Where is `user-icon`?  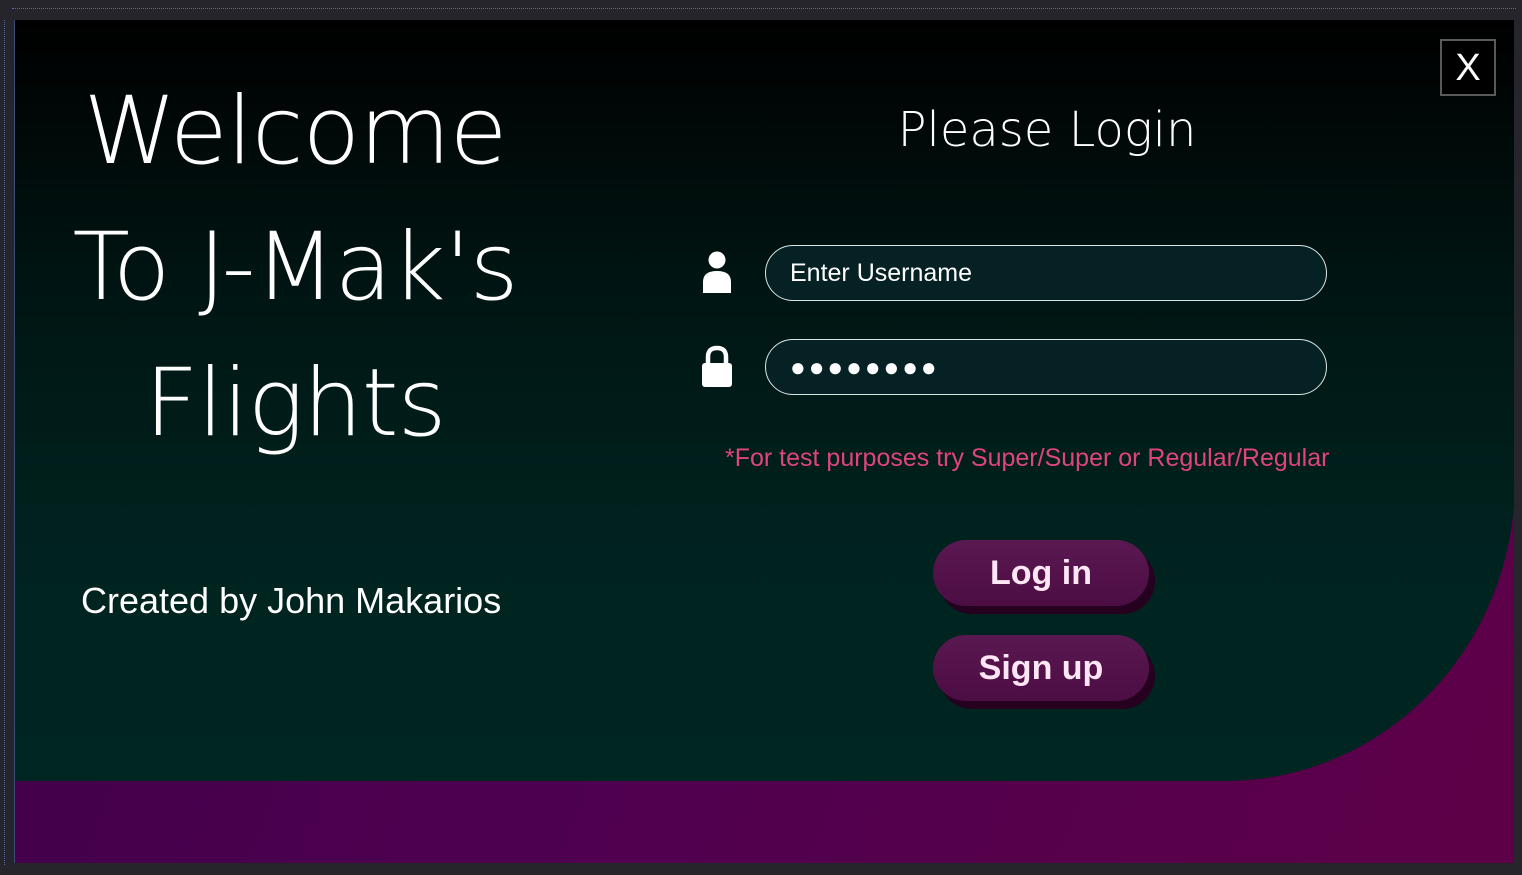 user-icon is located at coordinates (717, 272).